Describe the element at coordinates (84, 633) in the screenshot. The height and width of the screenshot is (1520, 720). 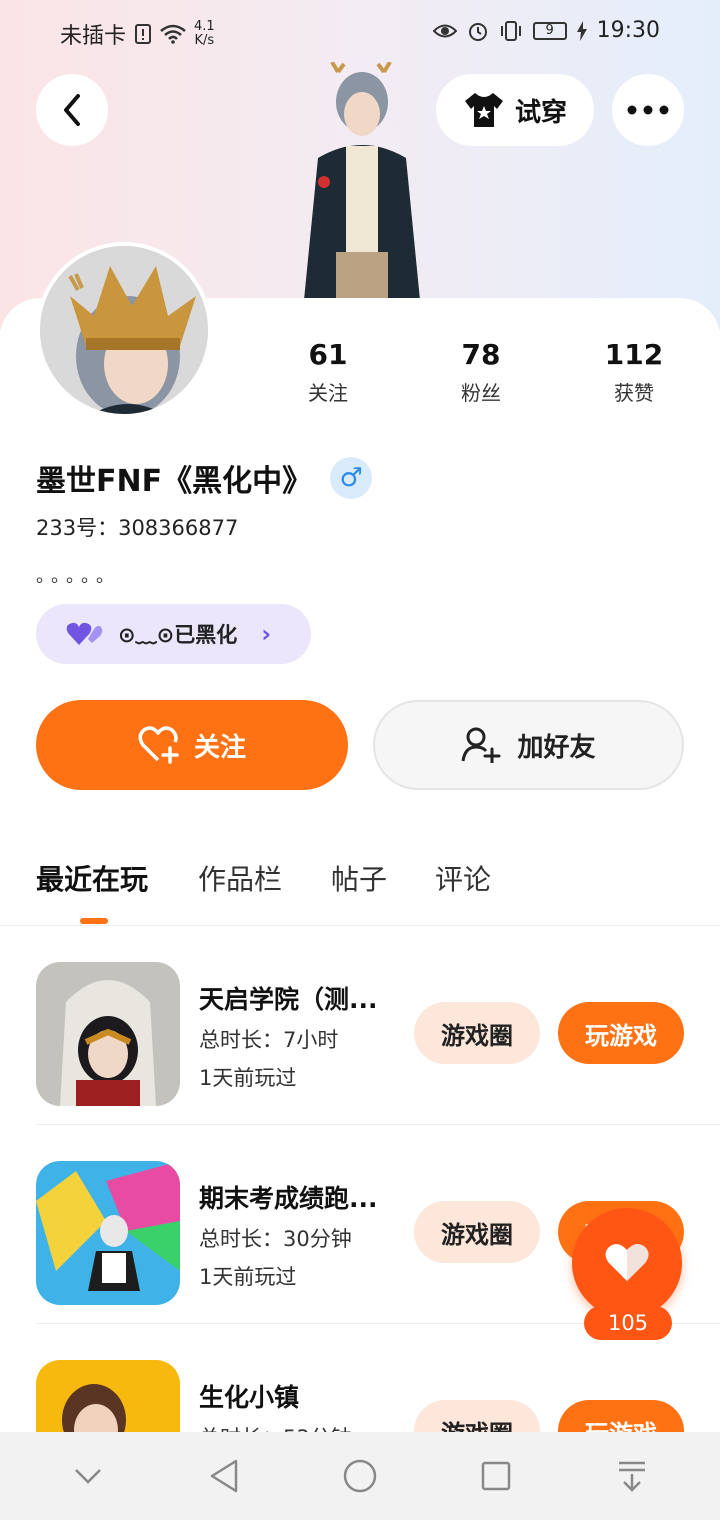
I see `heart-status-icon` at that location.